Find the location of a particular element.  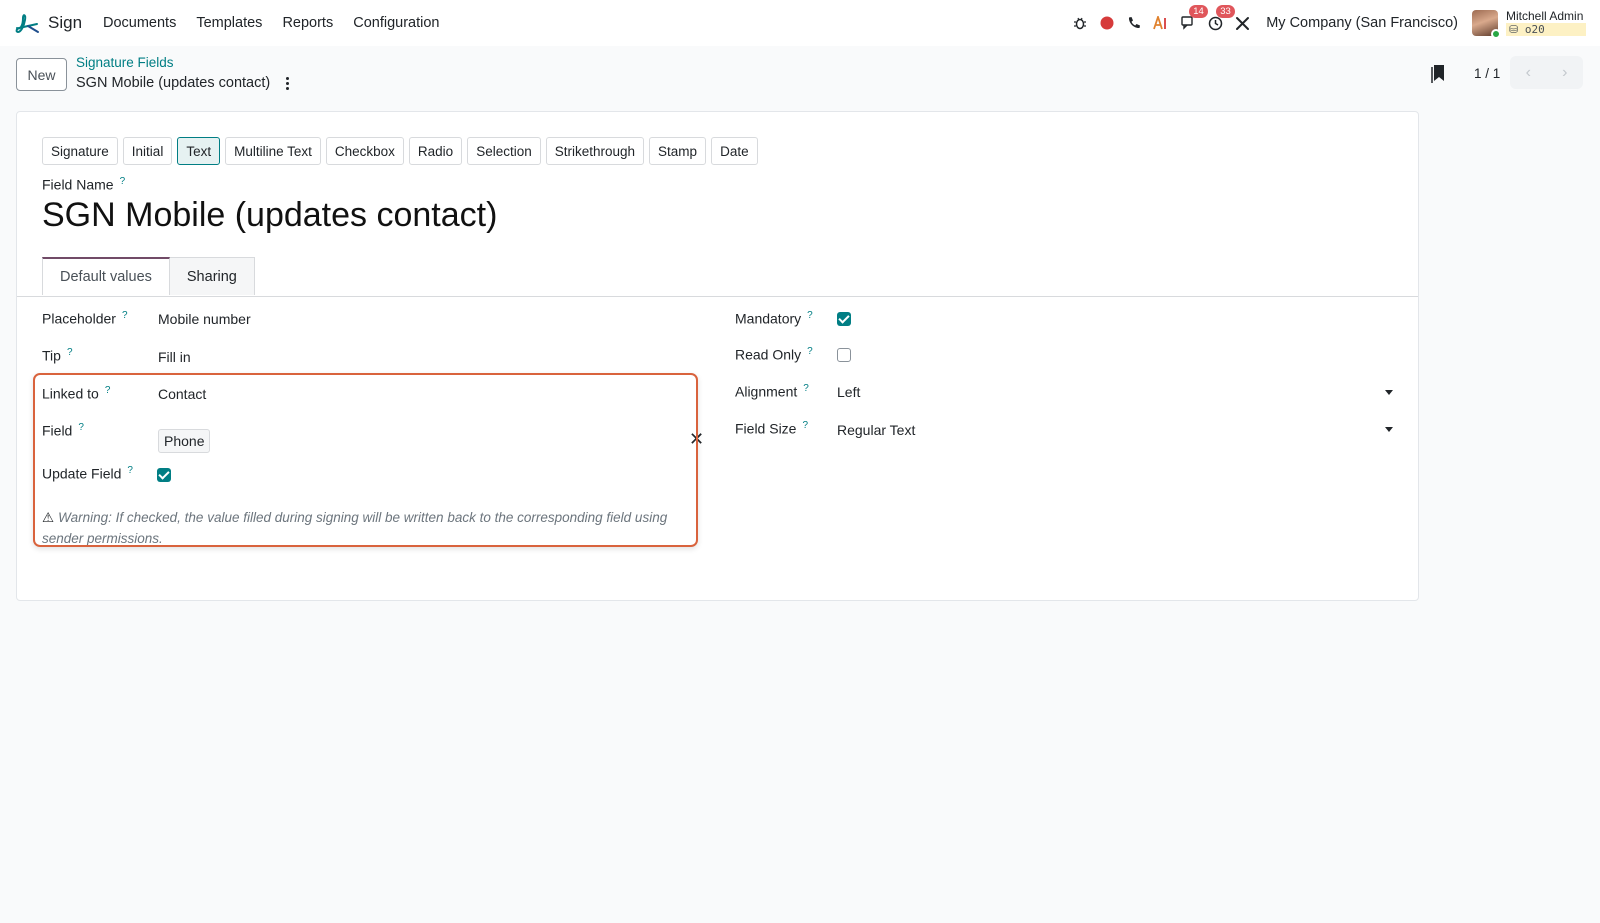

menu-templates: Templates is located at coordinates (229, 23).